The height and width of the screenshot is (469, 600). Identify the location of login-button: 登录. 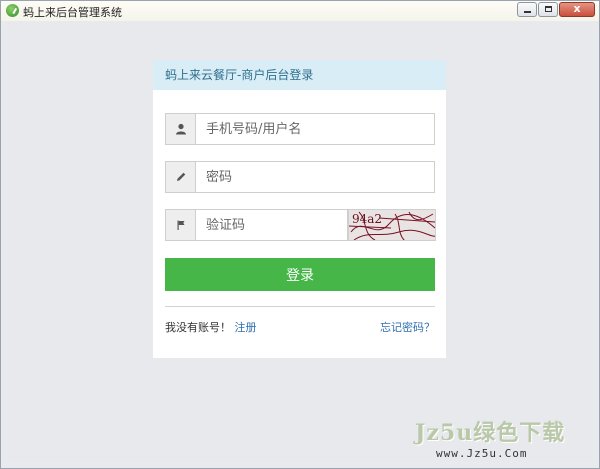
(300, 274).